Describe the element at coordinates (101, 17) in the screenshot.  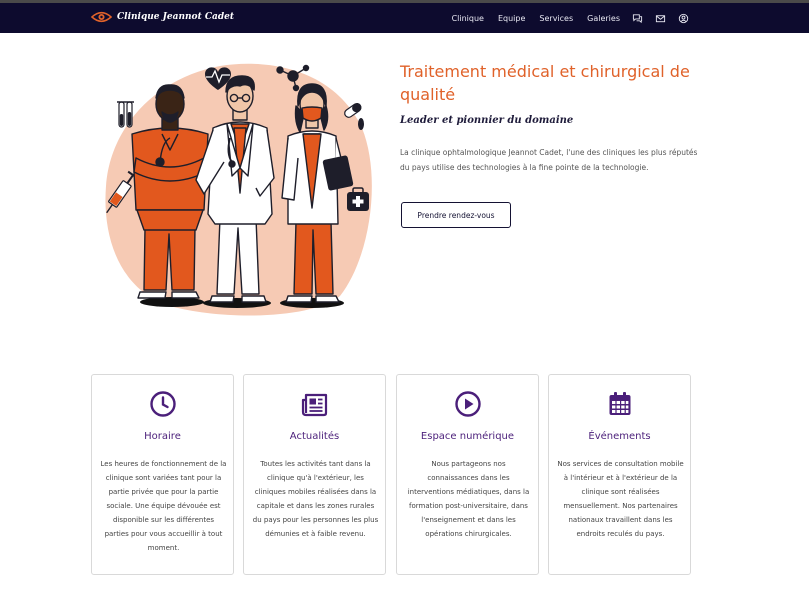
I see `eye-logo-icon` at that location.